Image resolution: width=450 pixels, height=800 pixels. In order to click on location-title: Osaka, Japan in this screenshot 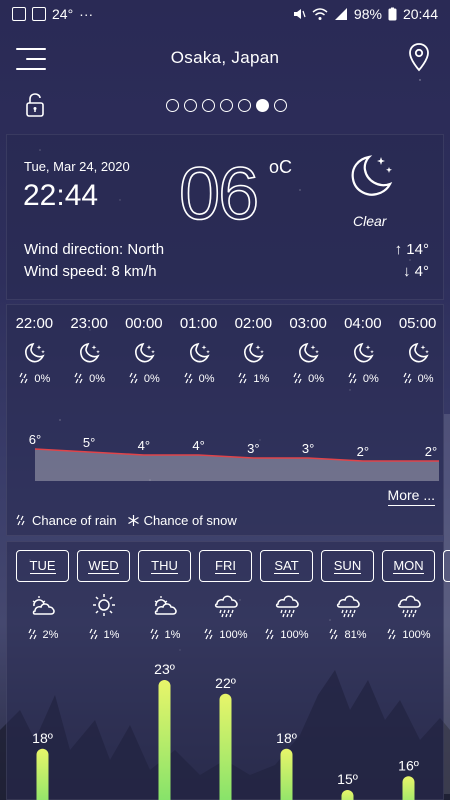, I will do `click(225, 58)`.